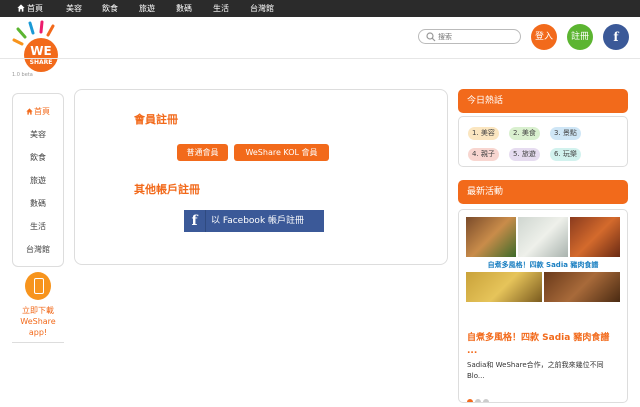 The image size is (640, 407). Describe the element at coordinates (38, 342) in the screenshot. I see `divider` at that location.